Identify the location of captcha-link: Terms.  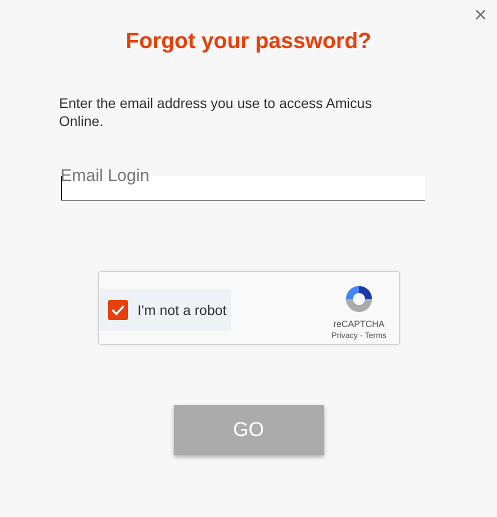
(375, 335).